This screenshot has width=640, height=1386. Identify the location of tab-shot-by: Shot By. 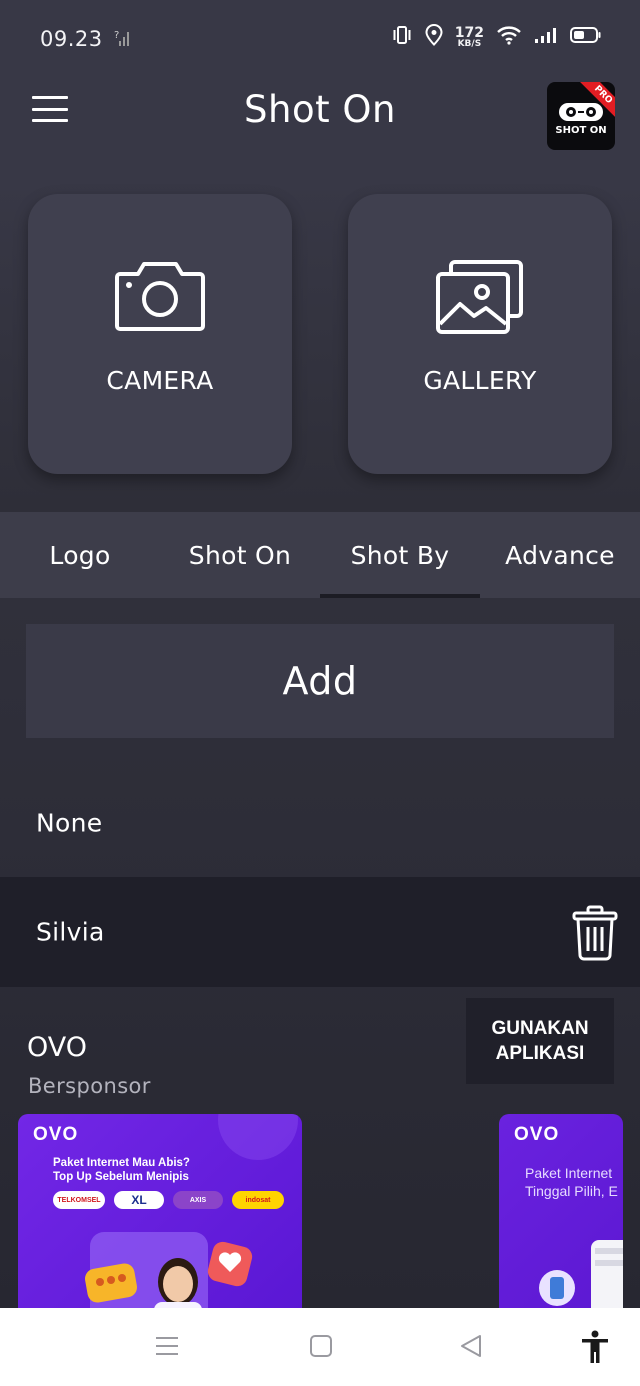
(400, 555).